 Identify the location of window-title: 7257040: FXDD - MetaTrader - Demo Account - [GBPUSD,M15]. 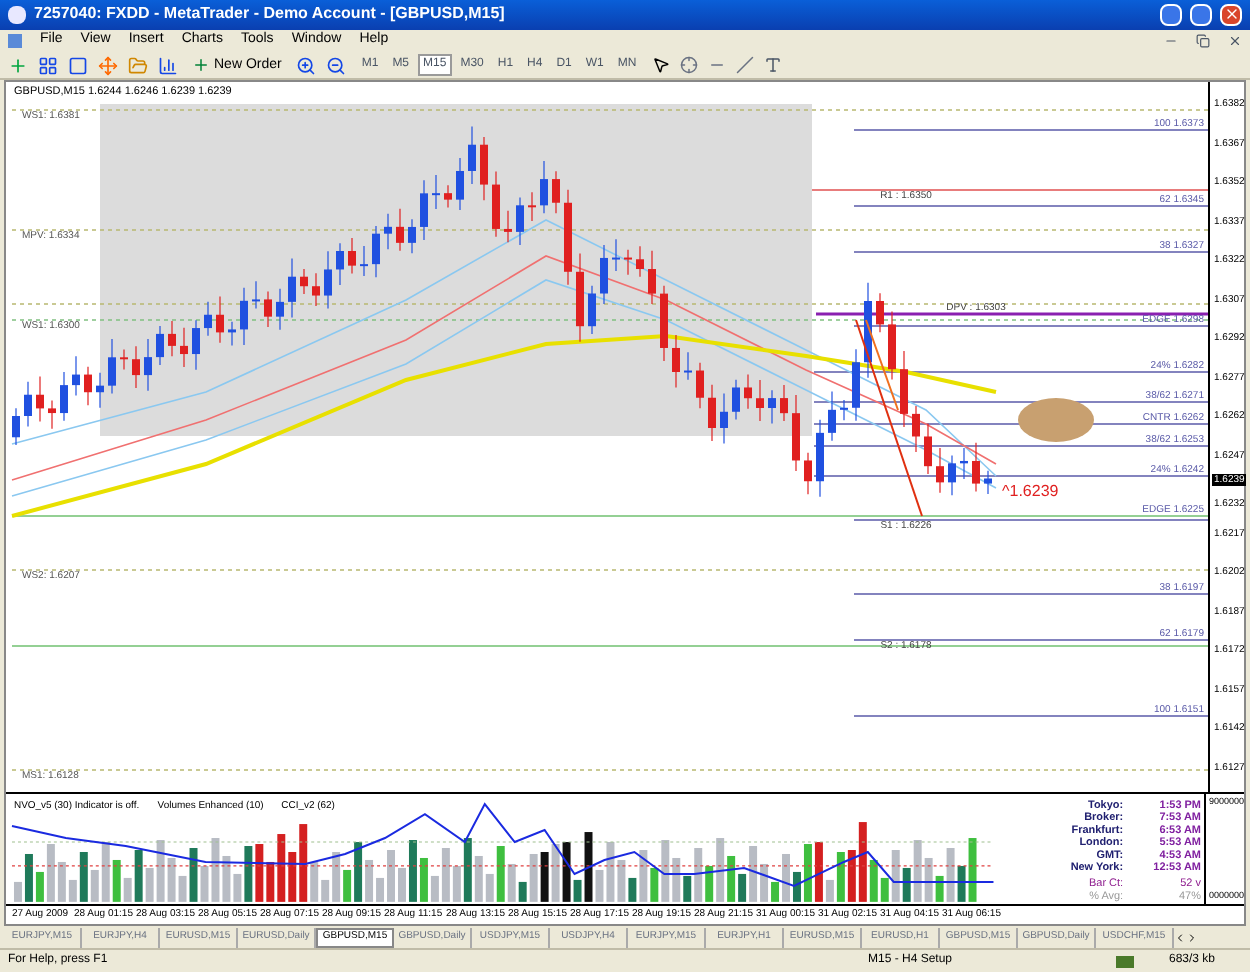
(270, 14).